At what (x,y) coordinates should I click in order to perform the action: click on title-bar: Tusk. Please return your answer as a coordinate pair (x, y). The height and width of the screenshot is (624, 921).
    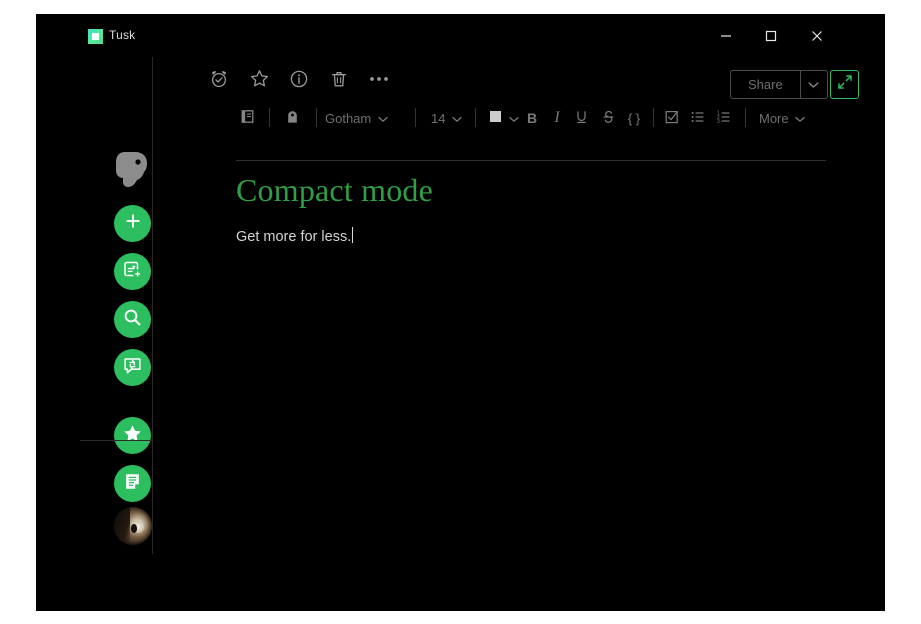
    Looking at the image, I should click on (460, 35).